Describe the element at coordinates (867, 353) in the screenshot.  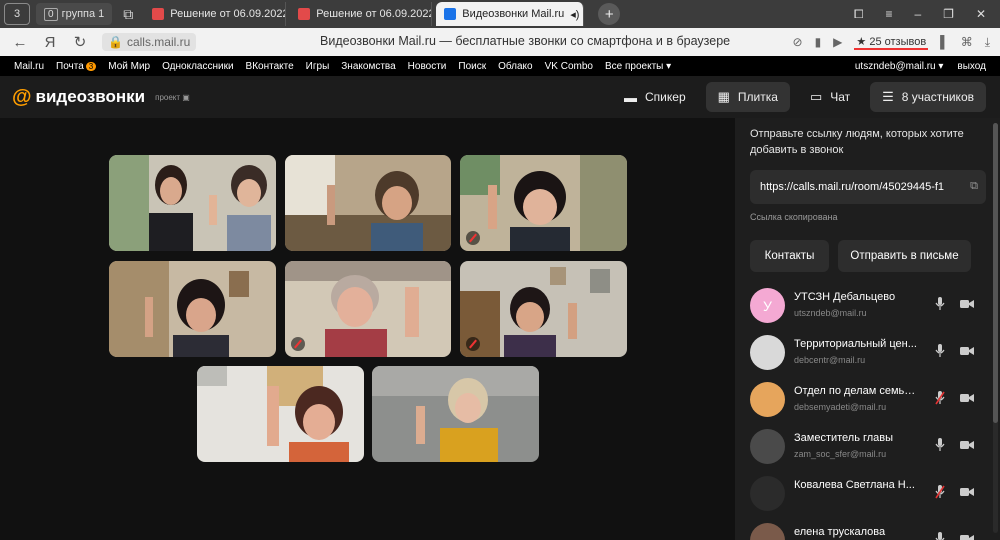
I see `participant-item: Территориальный цен... debcentr@mail.ru` at that location.